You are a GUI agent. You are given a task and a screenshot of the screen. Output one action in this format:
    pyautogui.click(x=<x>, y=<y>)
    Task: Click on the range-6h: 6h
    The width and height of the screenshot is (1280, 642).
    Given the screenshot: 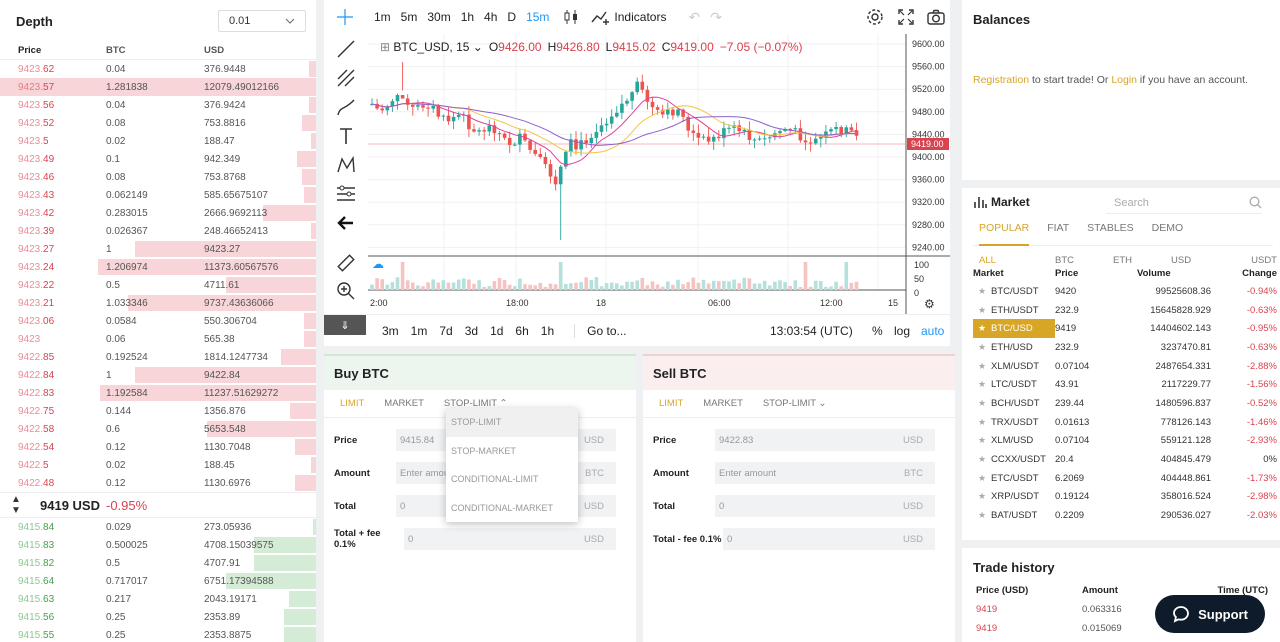 What is the action you would take?
    pyautogui.click(x=521, y=331)
    